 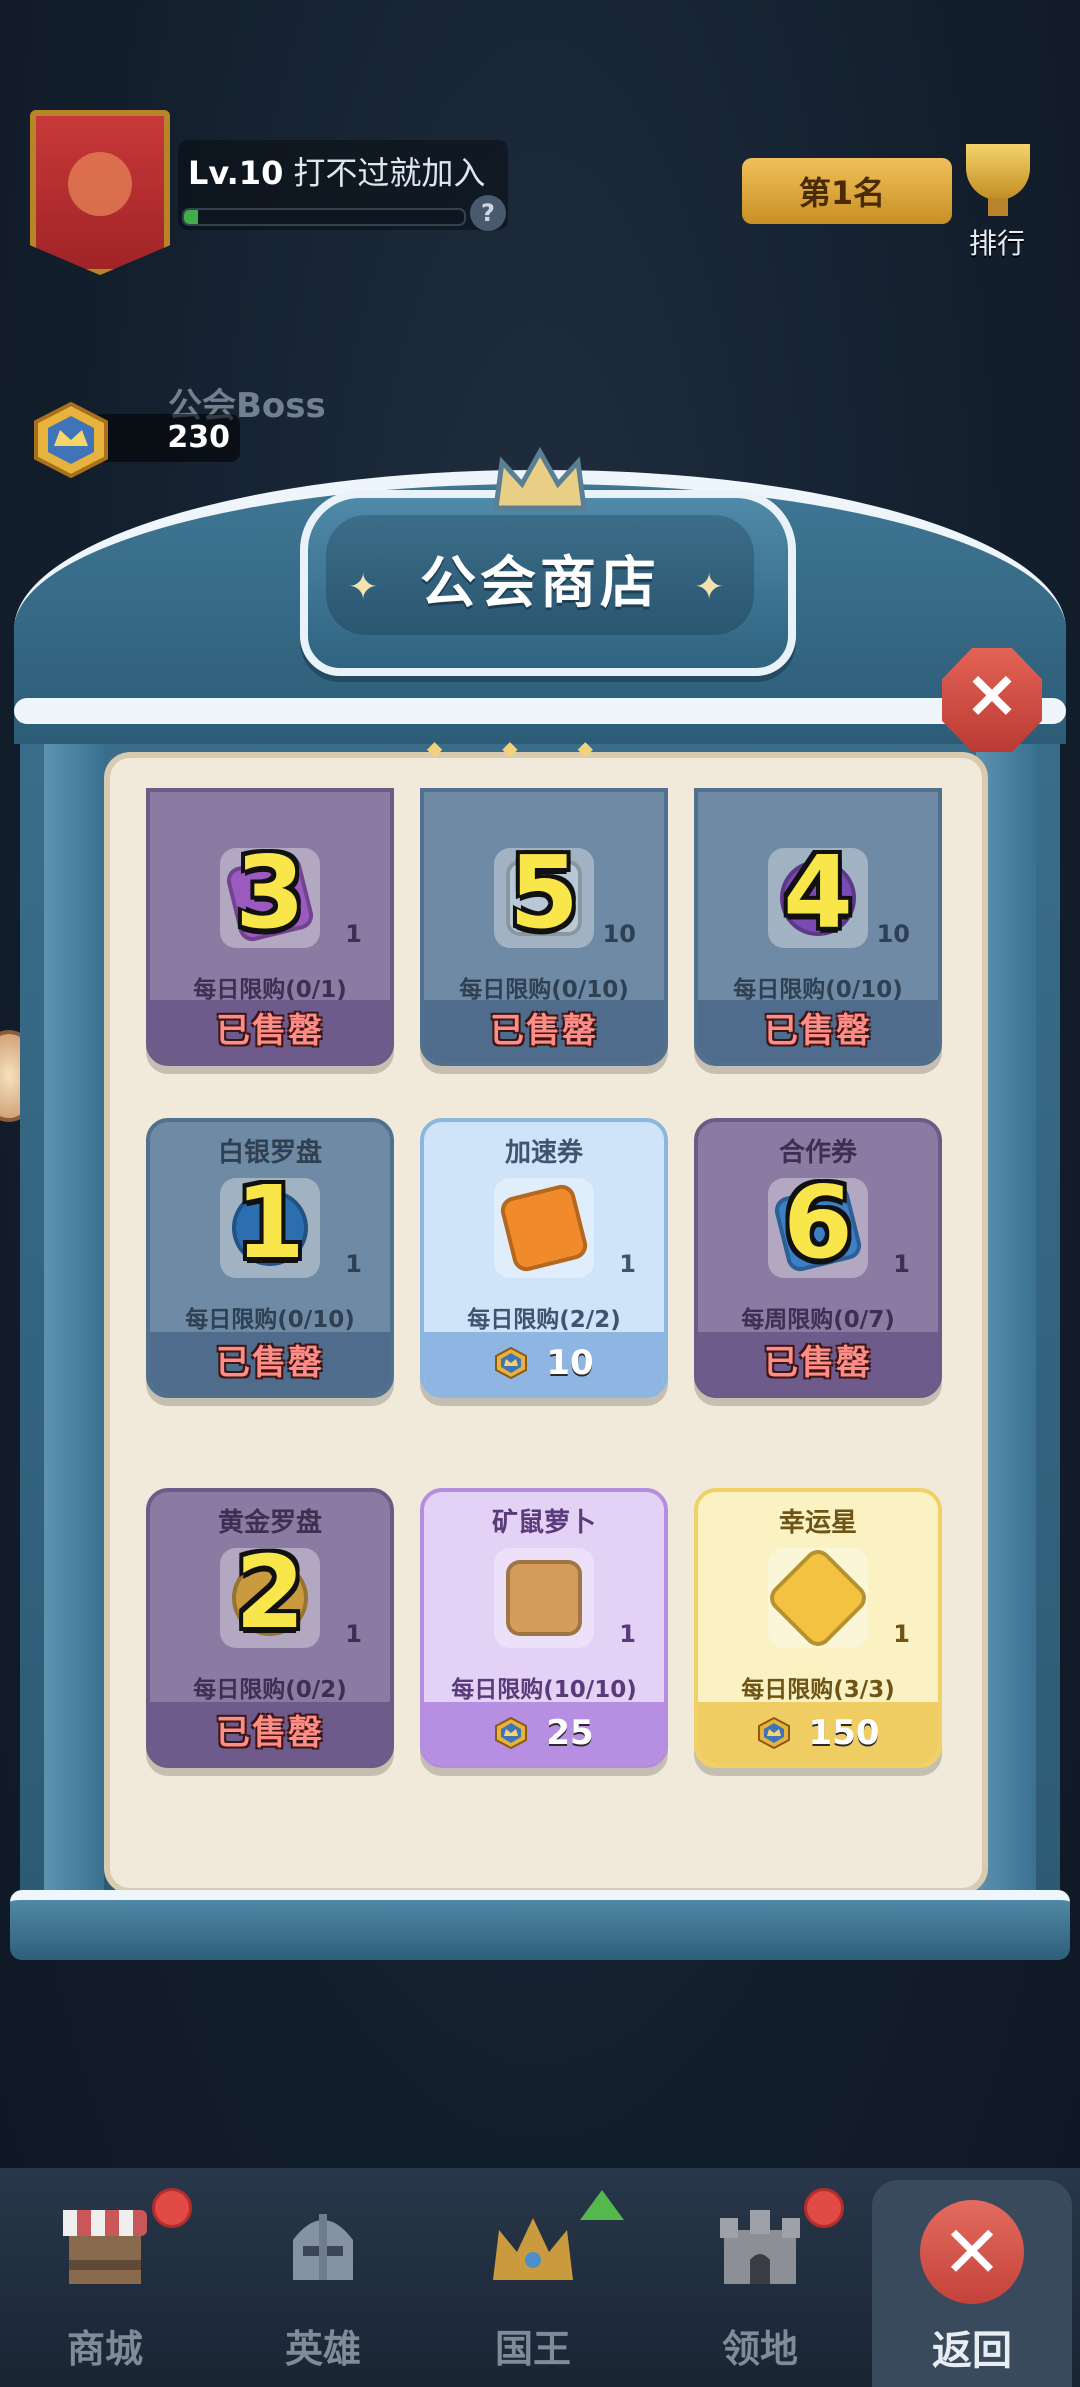 What do you see at coordinates (844, 1733) in the screenshot?
I see `price-value: 150` at bounding box center [844, 1733].